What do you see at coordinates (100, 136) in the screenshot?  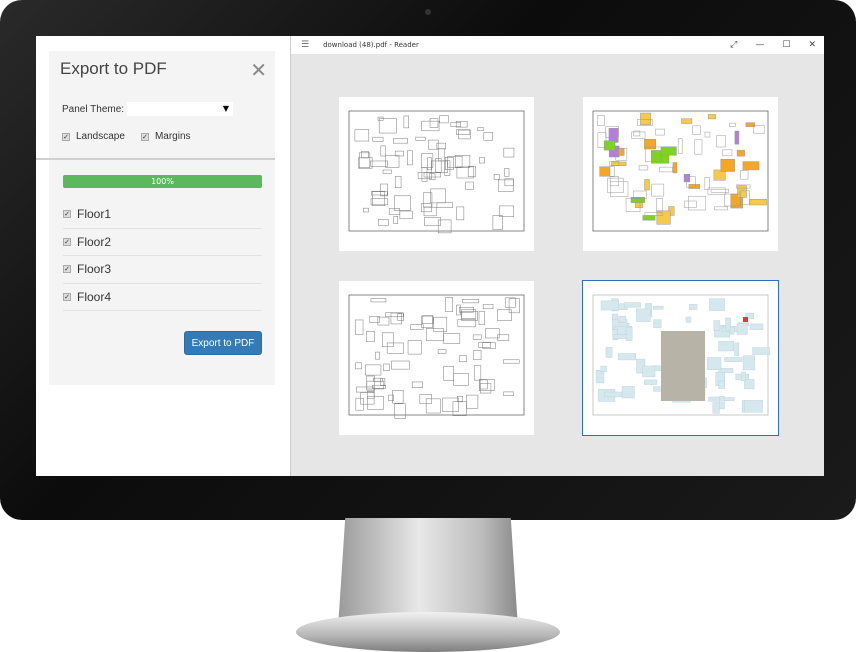 I see `landscape-label: Landscape` at bounding box center [100, 136].